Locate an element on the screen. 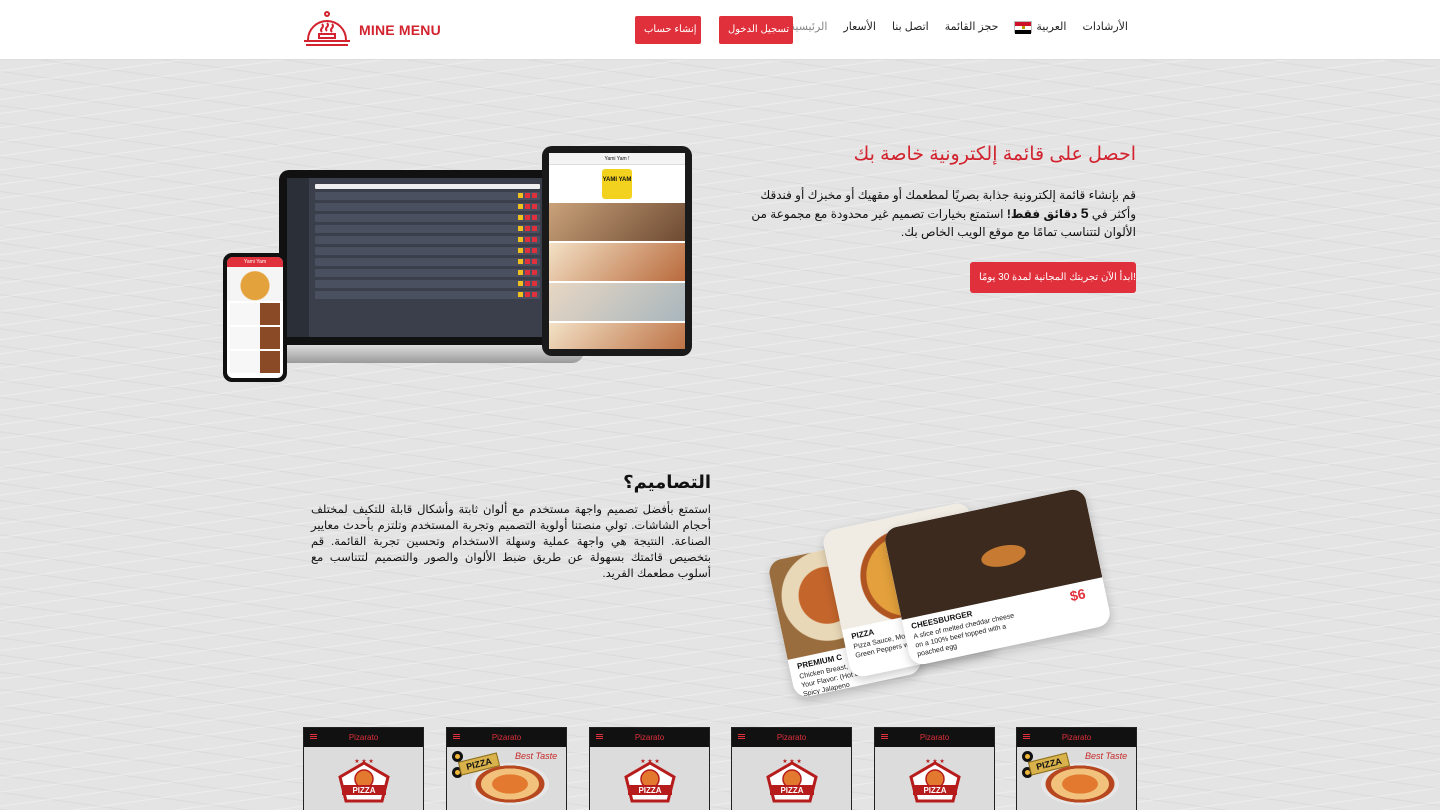  signup-button: إنشاء حساب is located at coordinates (668, 30).